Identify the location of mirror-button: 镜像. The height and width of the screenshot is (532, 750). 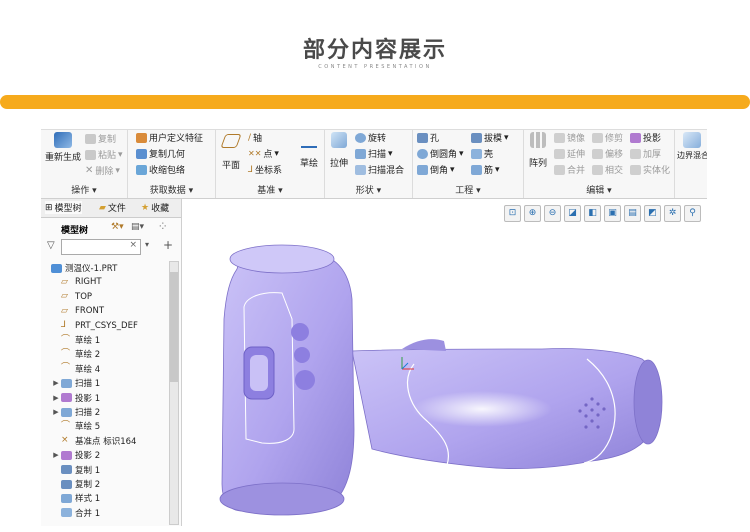
(569, 137).